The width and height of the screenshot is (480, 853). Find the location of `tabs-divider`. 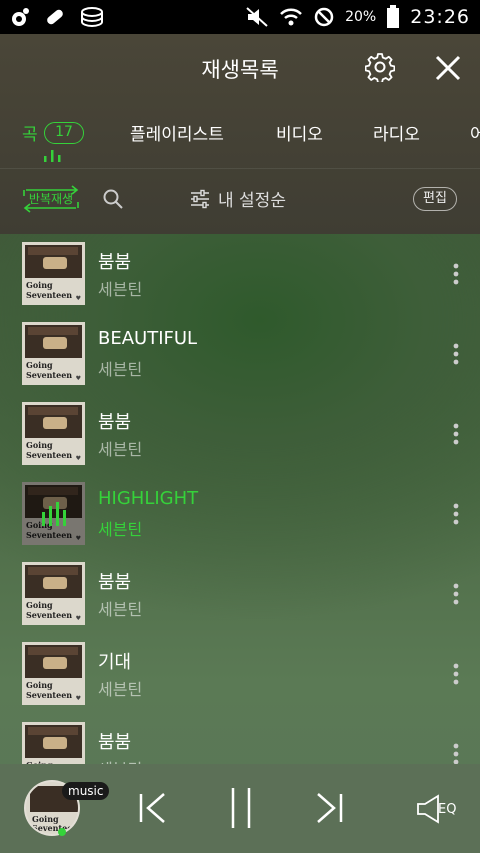

tabs-divider is located at coordinates (240, 168).